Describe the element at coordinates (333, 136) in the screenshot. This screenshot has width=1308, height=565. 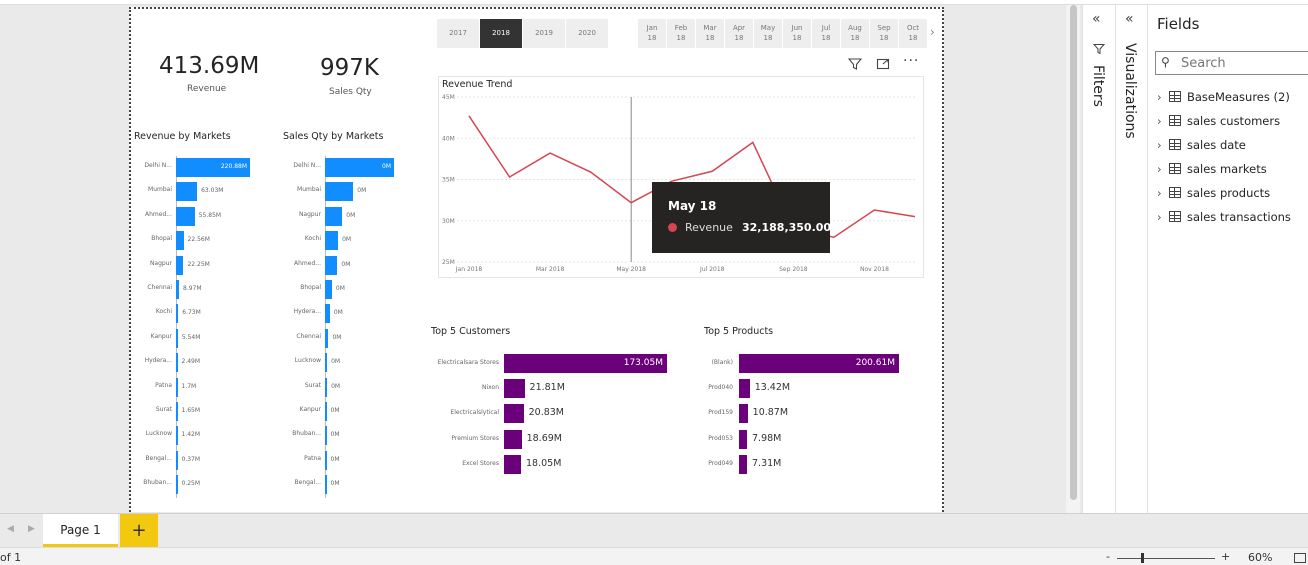
I see `qty-by-markets-title: Sales Qty by Markets` at that location.